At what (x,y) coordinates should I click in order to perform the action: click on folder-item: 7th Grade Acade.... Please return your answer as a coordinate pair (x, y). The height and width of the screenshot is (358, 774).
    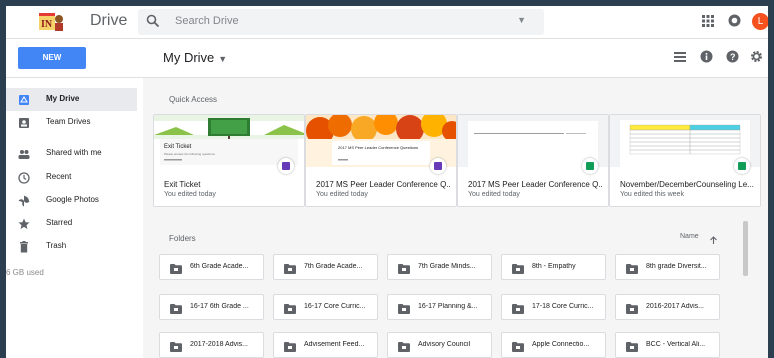
    Looking at the image, I should click on (325, 267).